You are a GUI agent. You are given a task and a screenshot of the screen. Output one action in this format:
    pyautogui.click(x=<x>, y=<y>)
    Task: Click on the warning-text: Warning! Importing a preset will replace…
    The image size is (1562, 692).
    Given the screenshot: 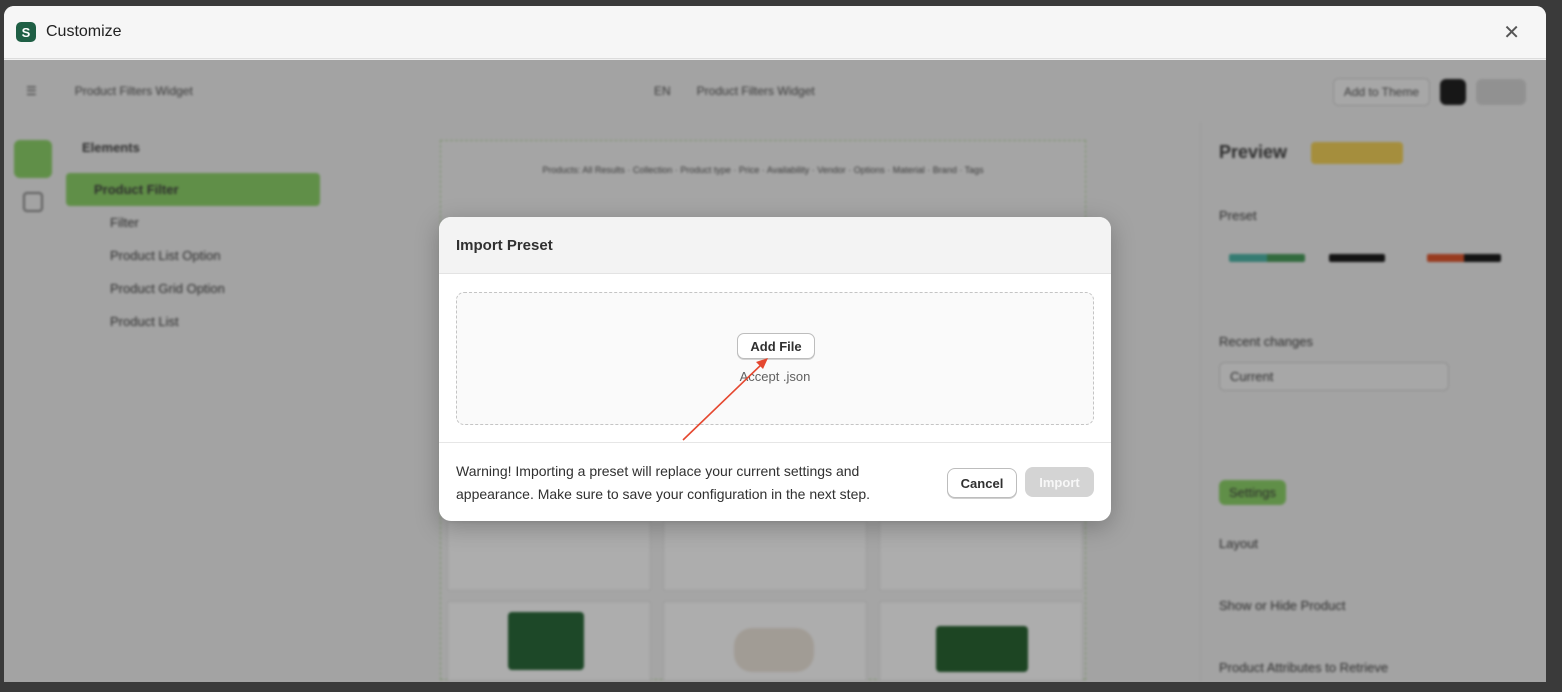 What is the action you would take?
    pyautogui.click(x=663, y=482)
    